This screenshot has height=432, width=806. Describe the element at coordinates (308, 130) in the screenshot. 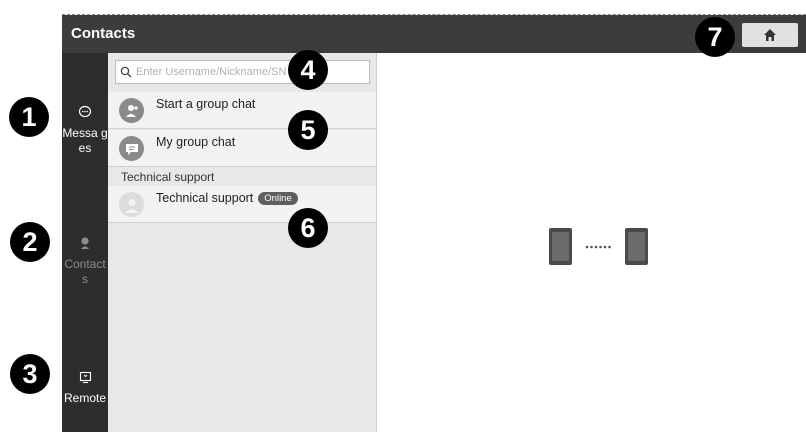

I see `callout-5: 5` at that location.